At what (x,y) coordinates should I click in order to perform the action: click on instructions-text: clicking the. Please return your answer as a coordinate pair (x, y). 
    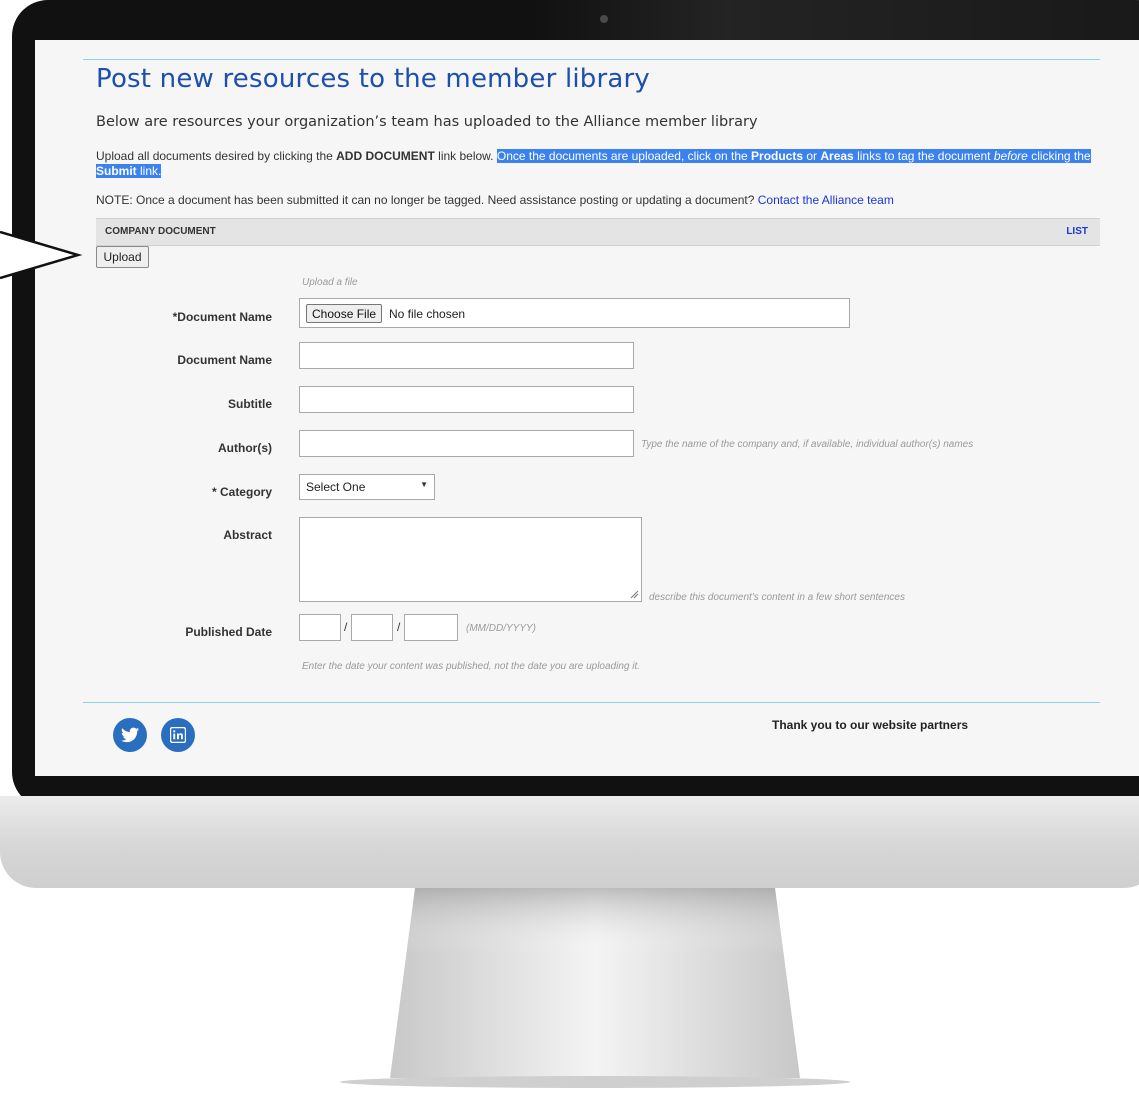
    Looking at the image, I should click on (1059, 156).